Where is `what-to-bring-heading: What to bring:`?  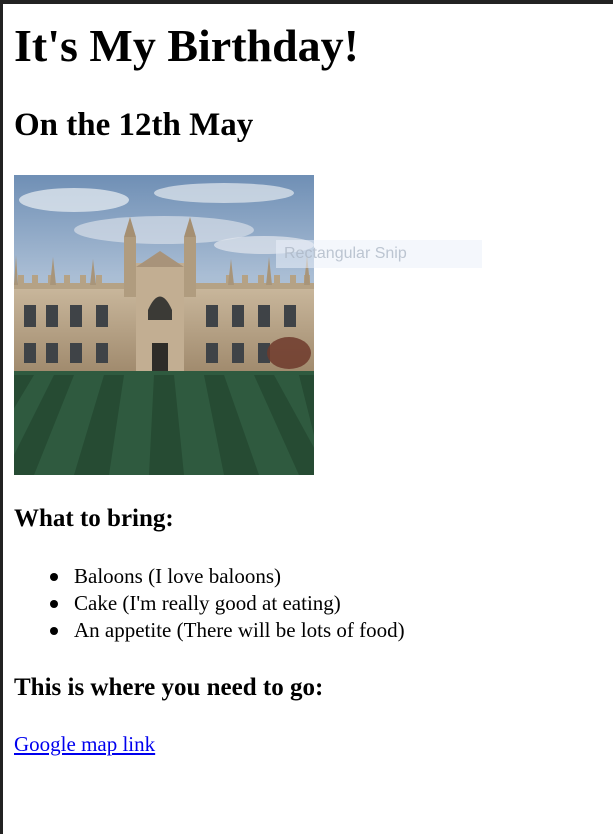
what-to-bring-heading: What to bring: is located at coordinates (94, 518).